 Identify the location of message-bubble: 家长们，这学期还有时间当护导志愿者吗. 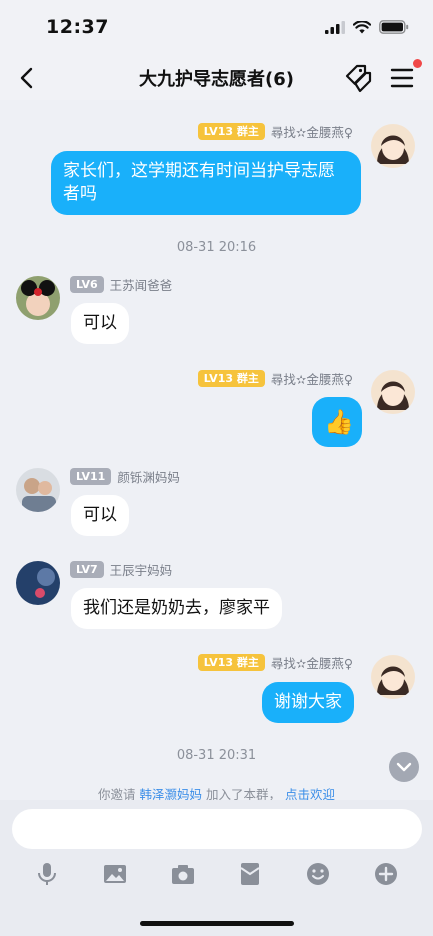
(206, 183).